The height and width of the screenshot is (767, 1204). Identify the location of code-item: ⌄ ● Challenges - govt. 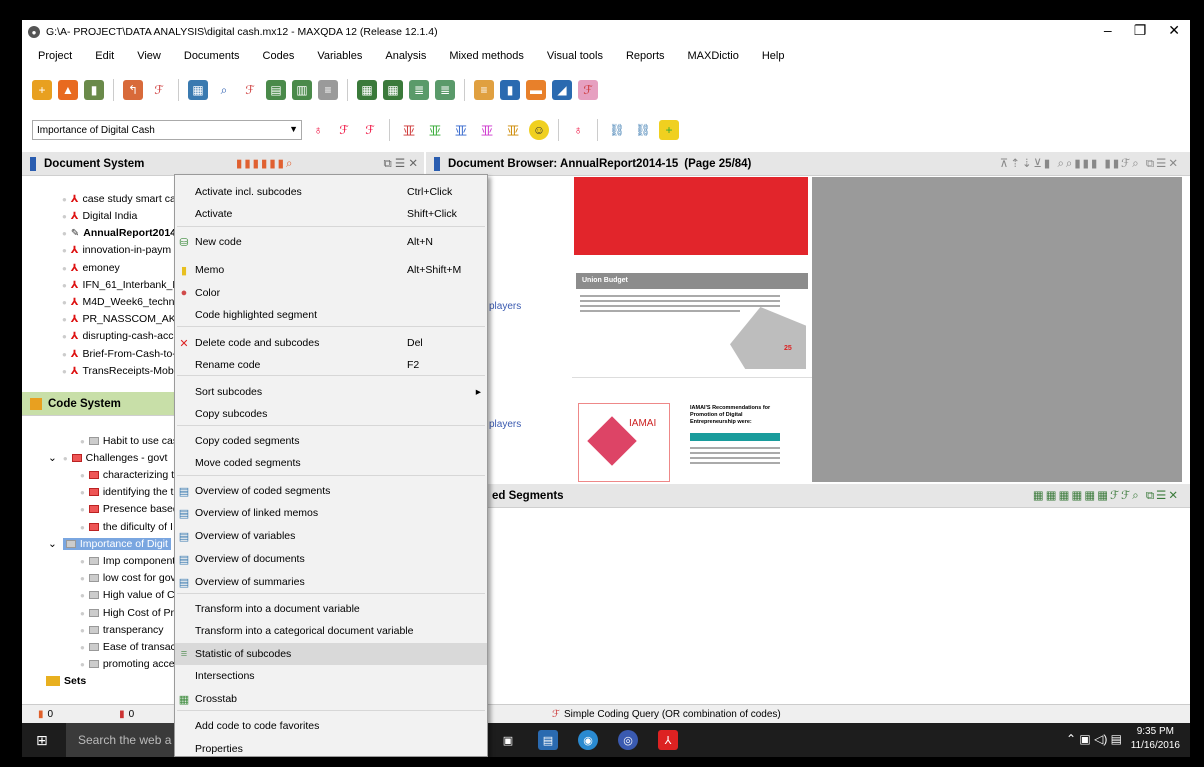
(107, 458).